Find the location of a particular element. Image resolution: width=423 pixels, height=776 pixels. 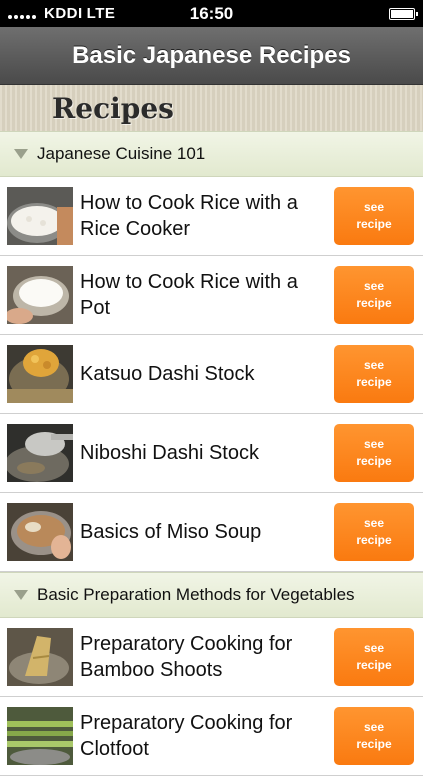

recipe-row: How to Cook Rice with a Pot see recipe is located at coordinates (211, 295).